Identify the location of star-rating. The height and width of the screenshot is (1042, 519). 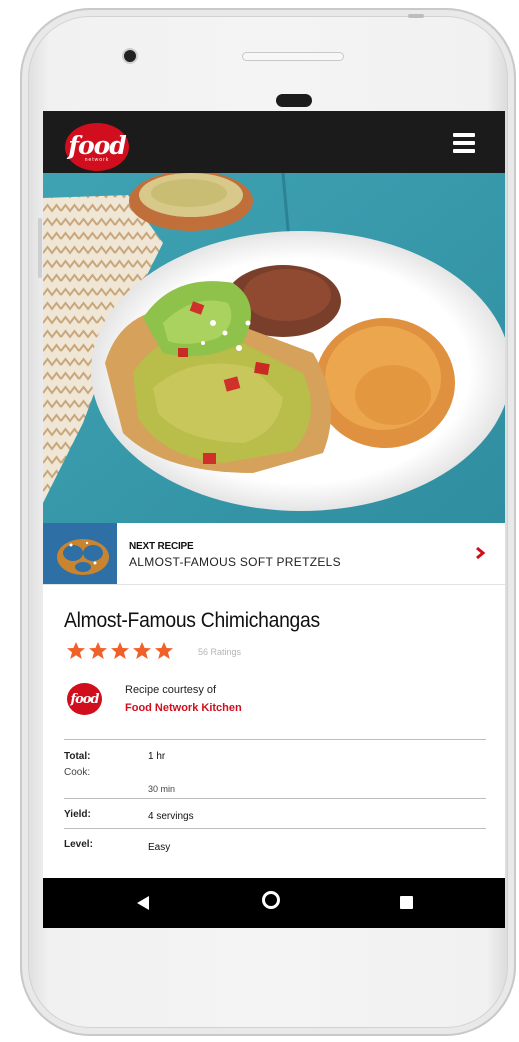
(120, 651).